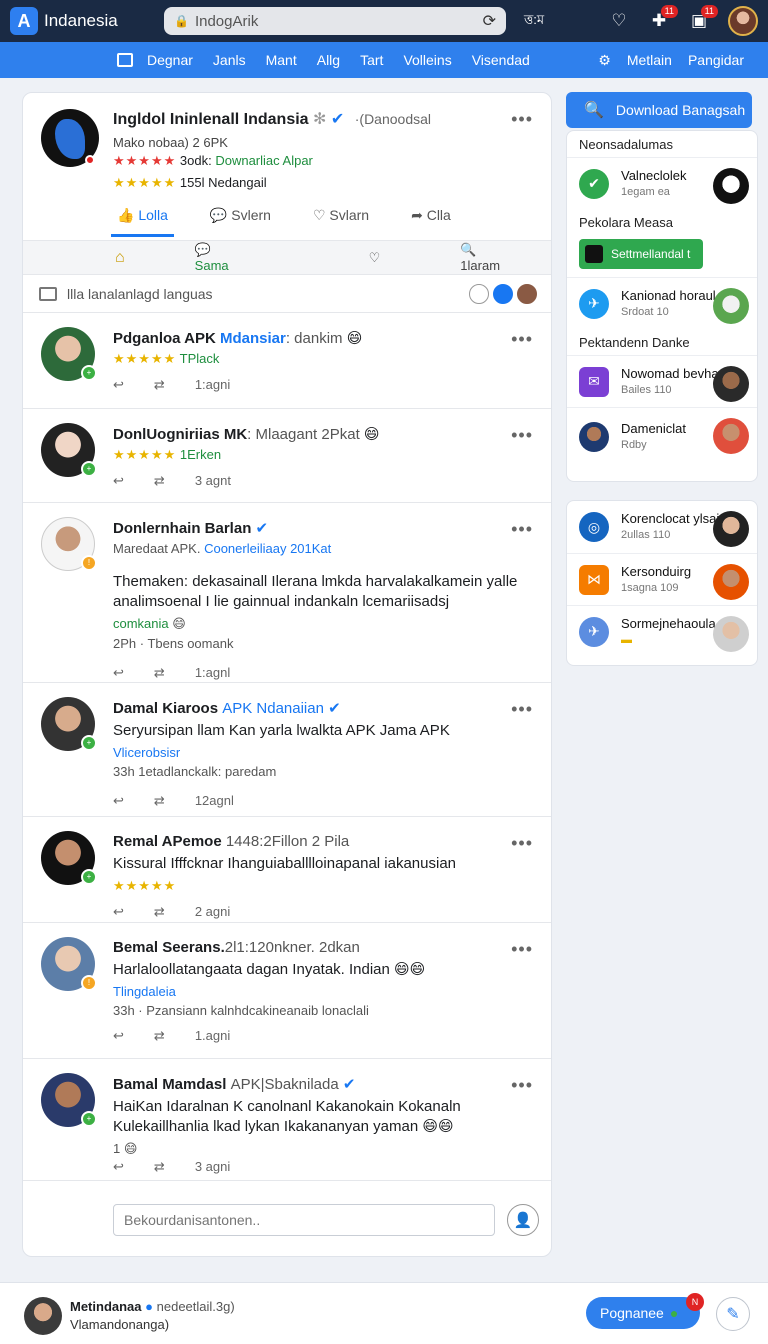 The width and height of the screenshot is (768, 1344). Describe the element at coordinates (733, 1314) in the screenshot. I see `compose-icon: ✎` at that location.